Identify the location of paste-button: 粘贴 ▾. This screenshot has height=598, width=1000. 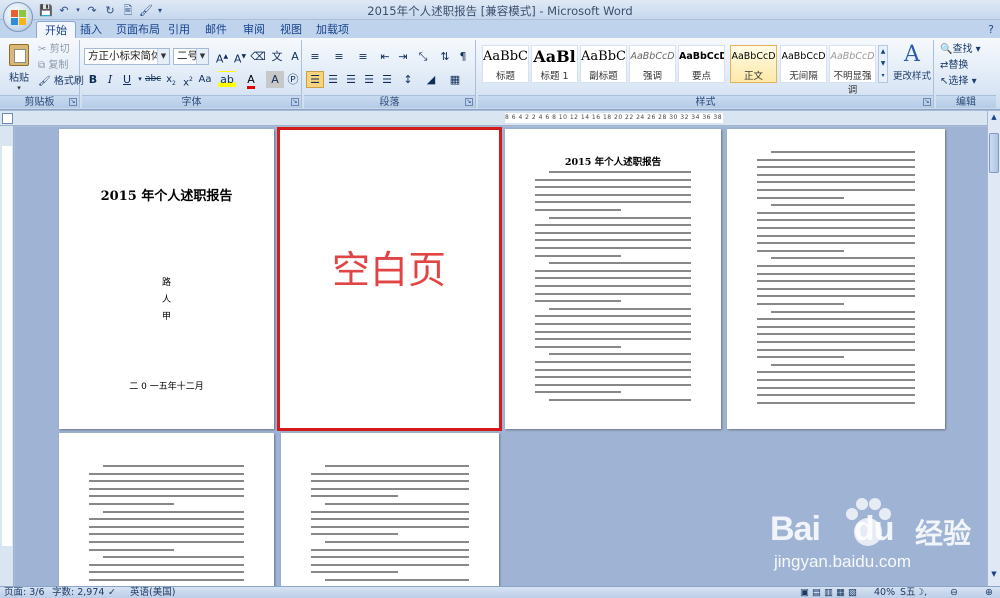
(19, 67).